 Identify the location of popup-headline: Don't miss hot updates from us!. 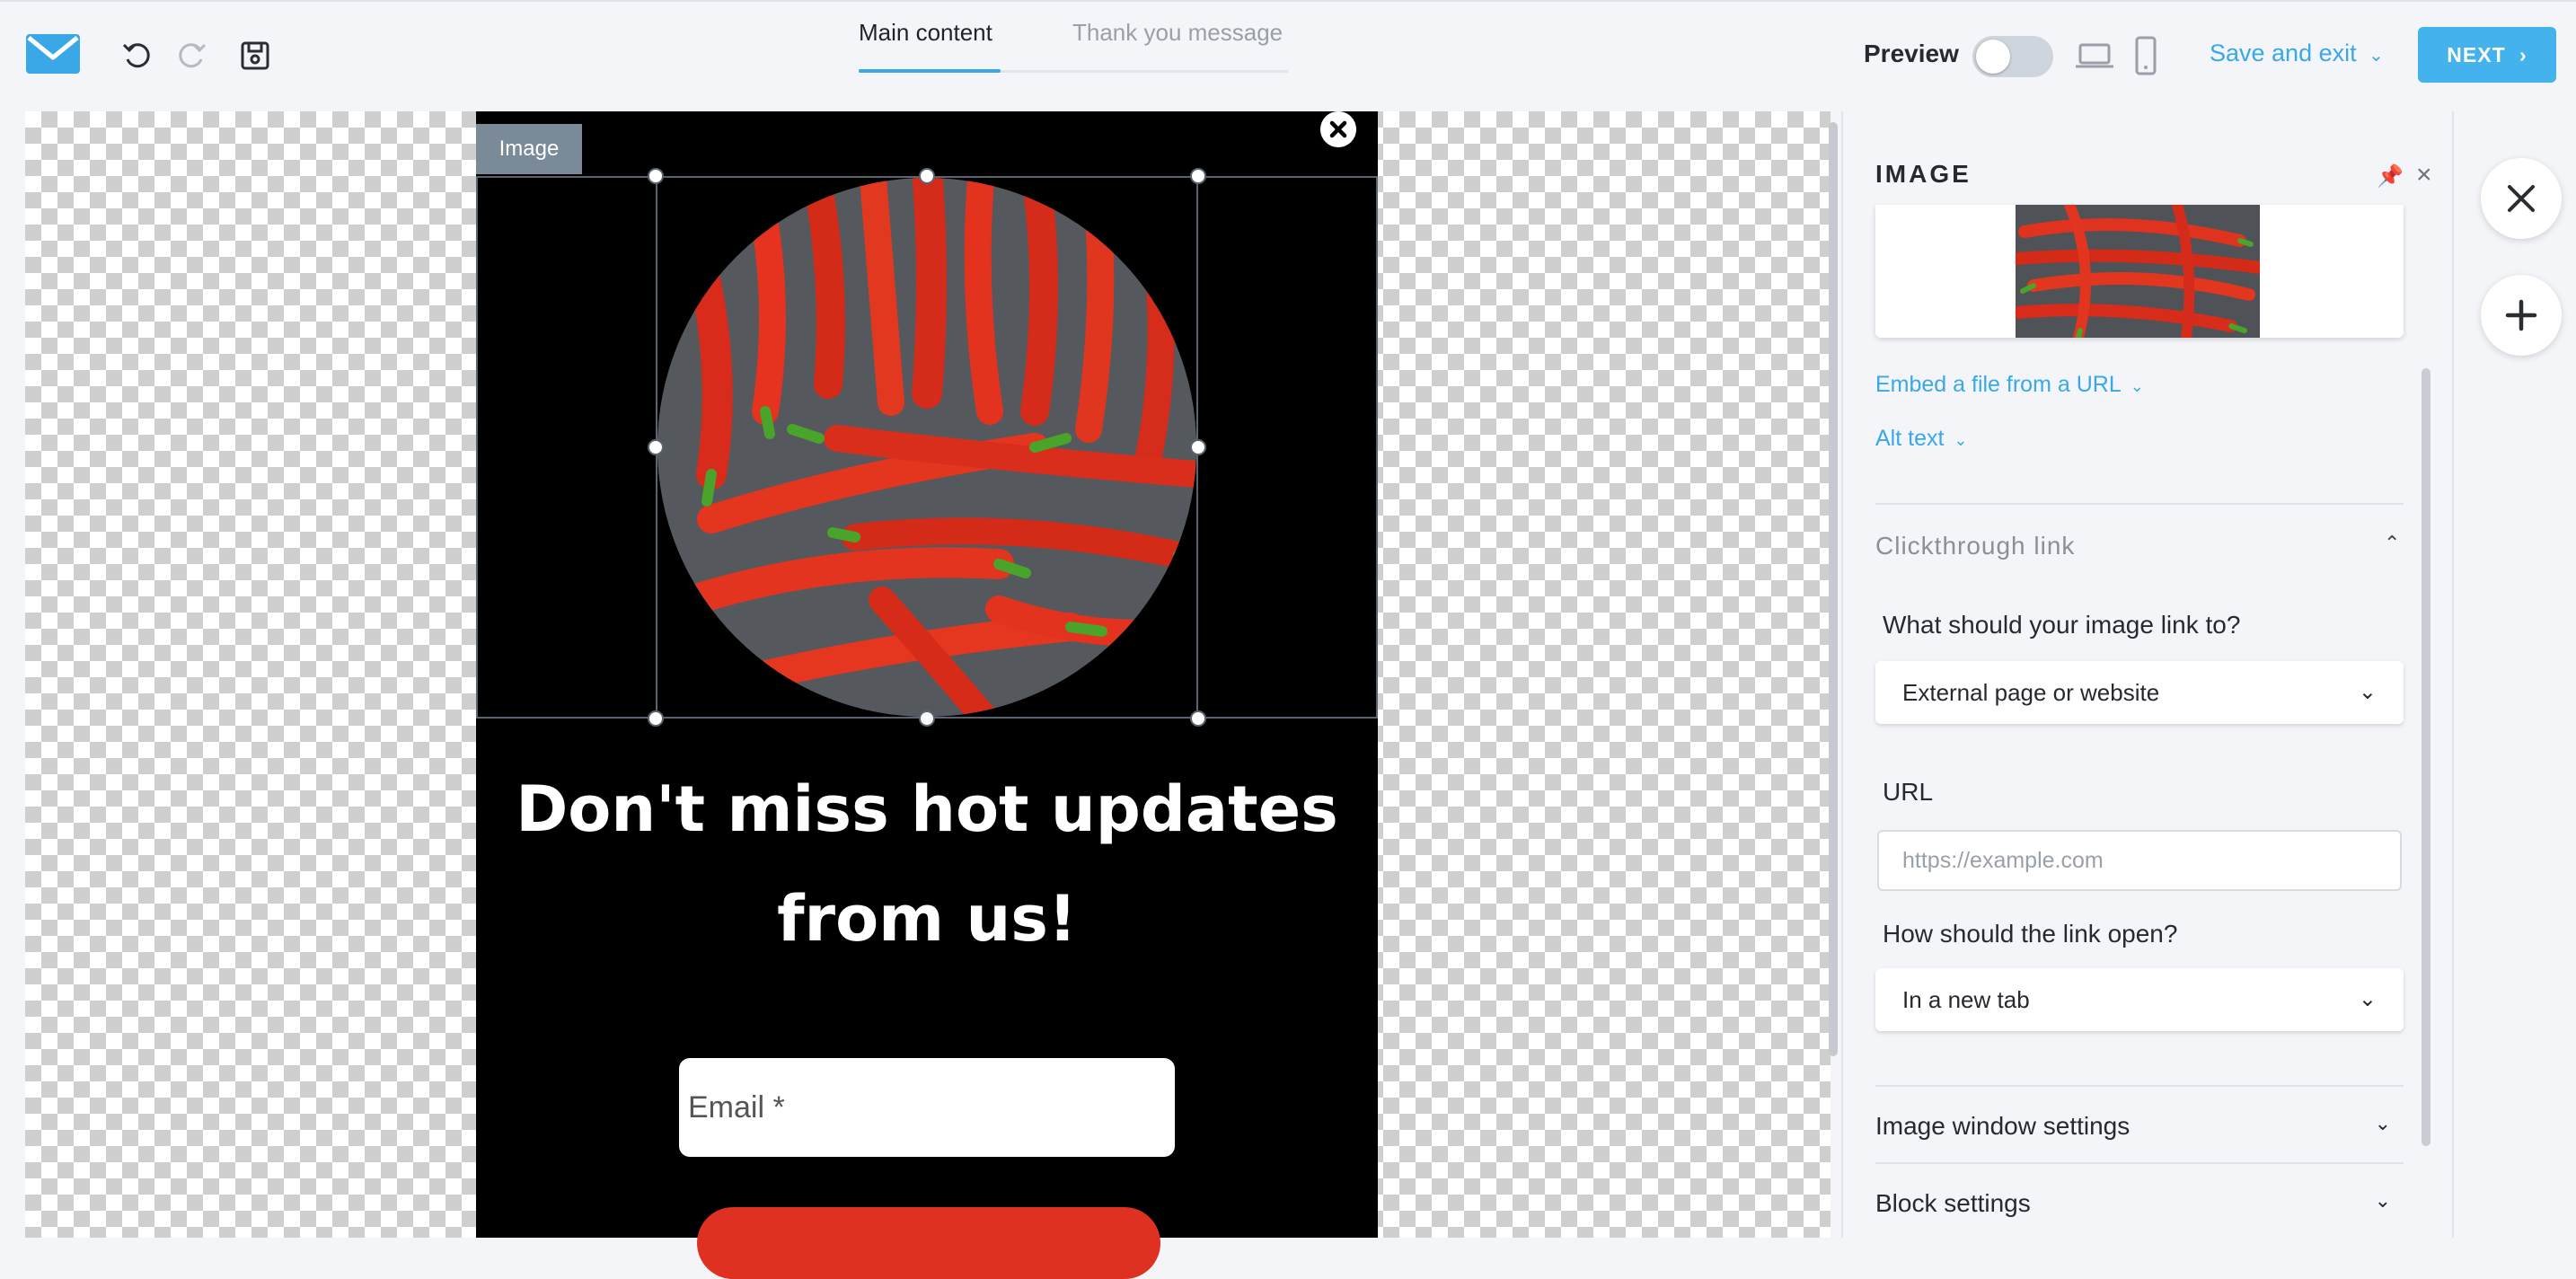
(927, 864).